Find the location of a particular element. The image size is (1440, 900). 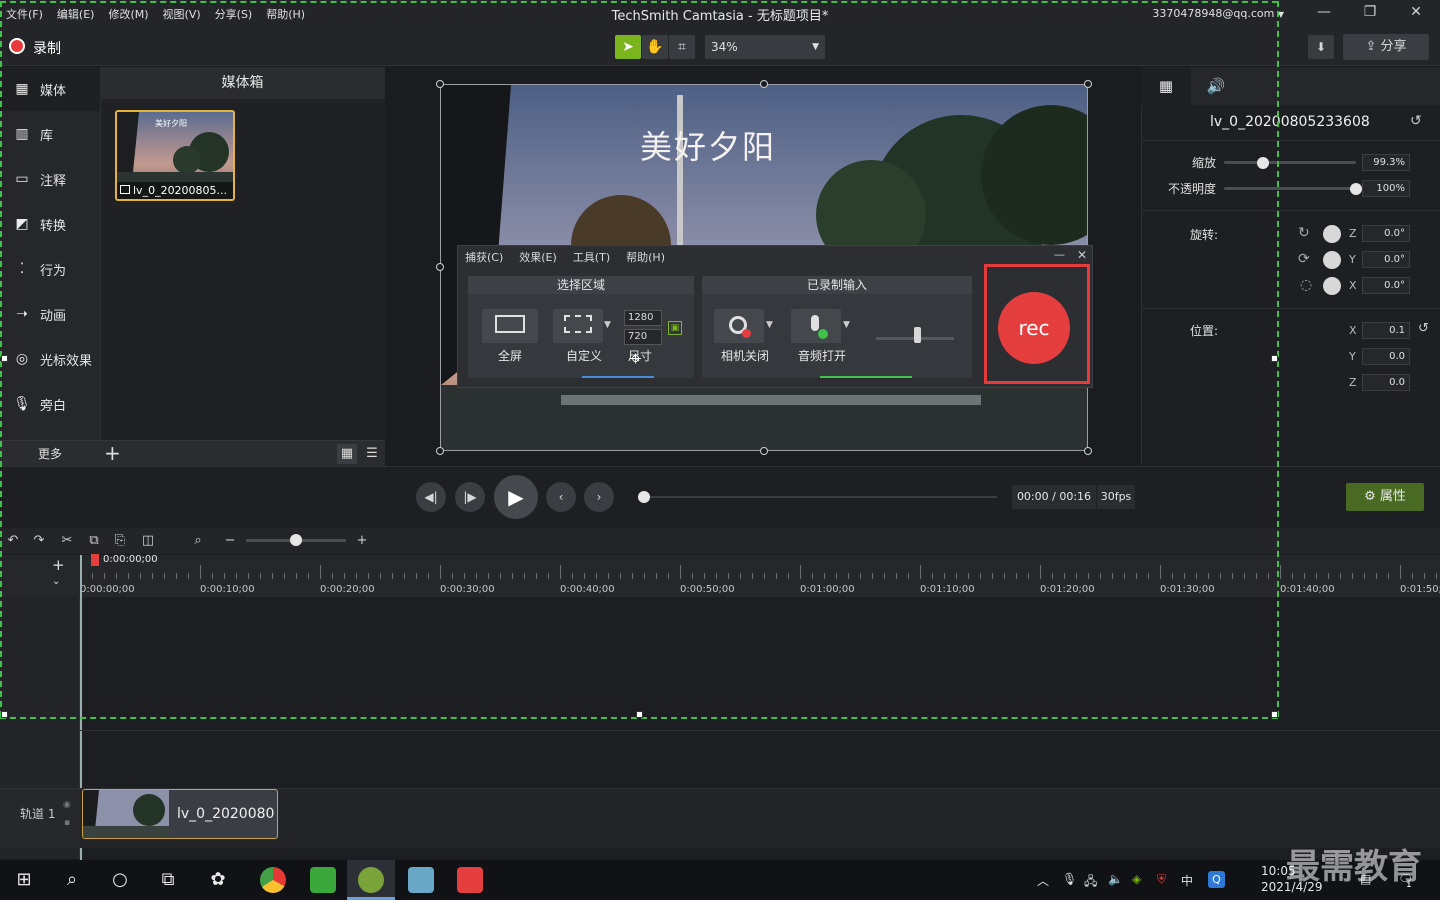

height-input: 720 is located at coordinates (643, 337).